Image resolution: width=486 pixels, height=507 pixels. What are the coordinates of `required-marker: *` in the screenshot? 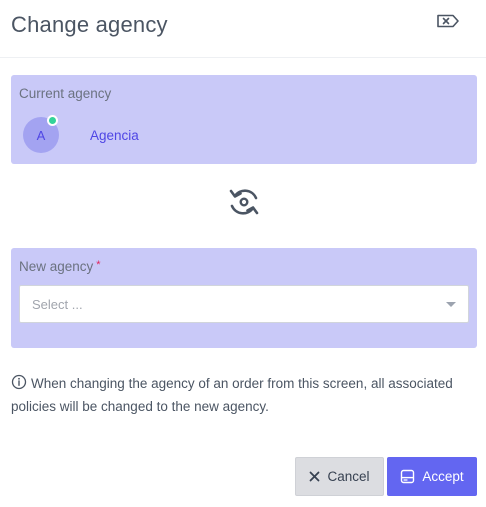 It's located at (98, 265).